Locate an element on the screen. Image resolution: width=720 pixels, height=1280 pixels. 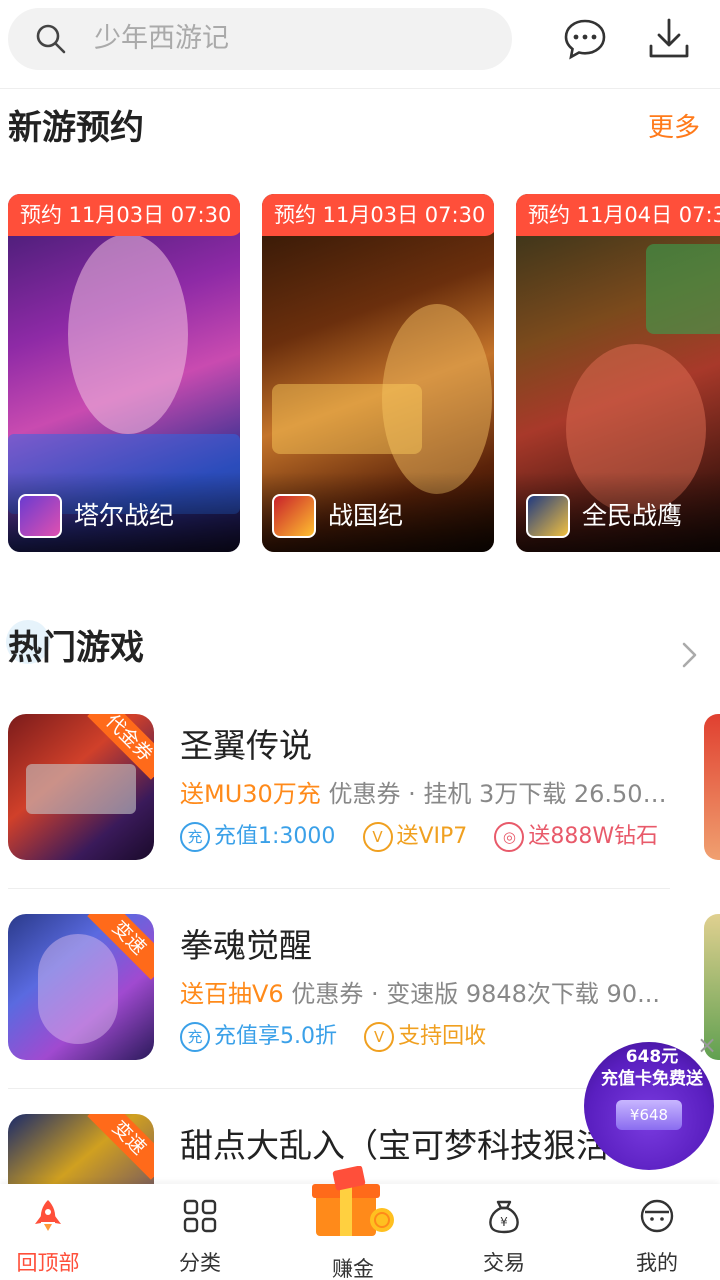
corner-tag: 变速 is located at coordinates (120, 1147).